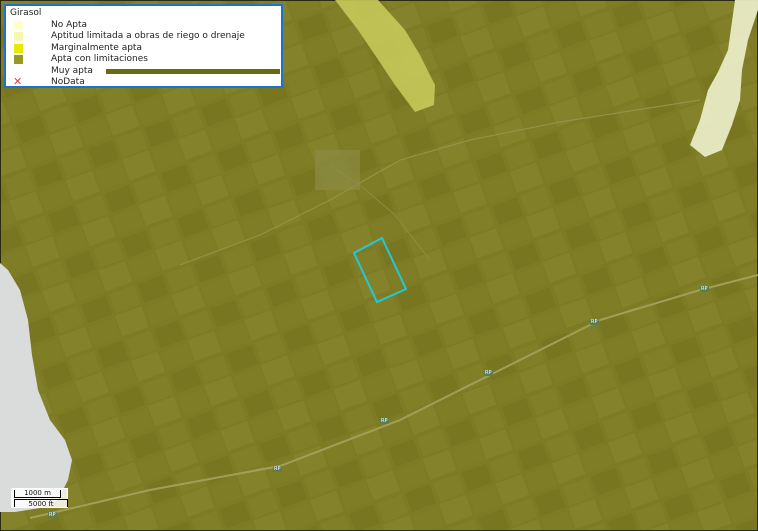  What do you see at coordinates (99, 59) in the screenshot?
I see `legend-label: Apta con limitaciones` at bounding box center [99, 59].